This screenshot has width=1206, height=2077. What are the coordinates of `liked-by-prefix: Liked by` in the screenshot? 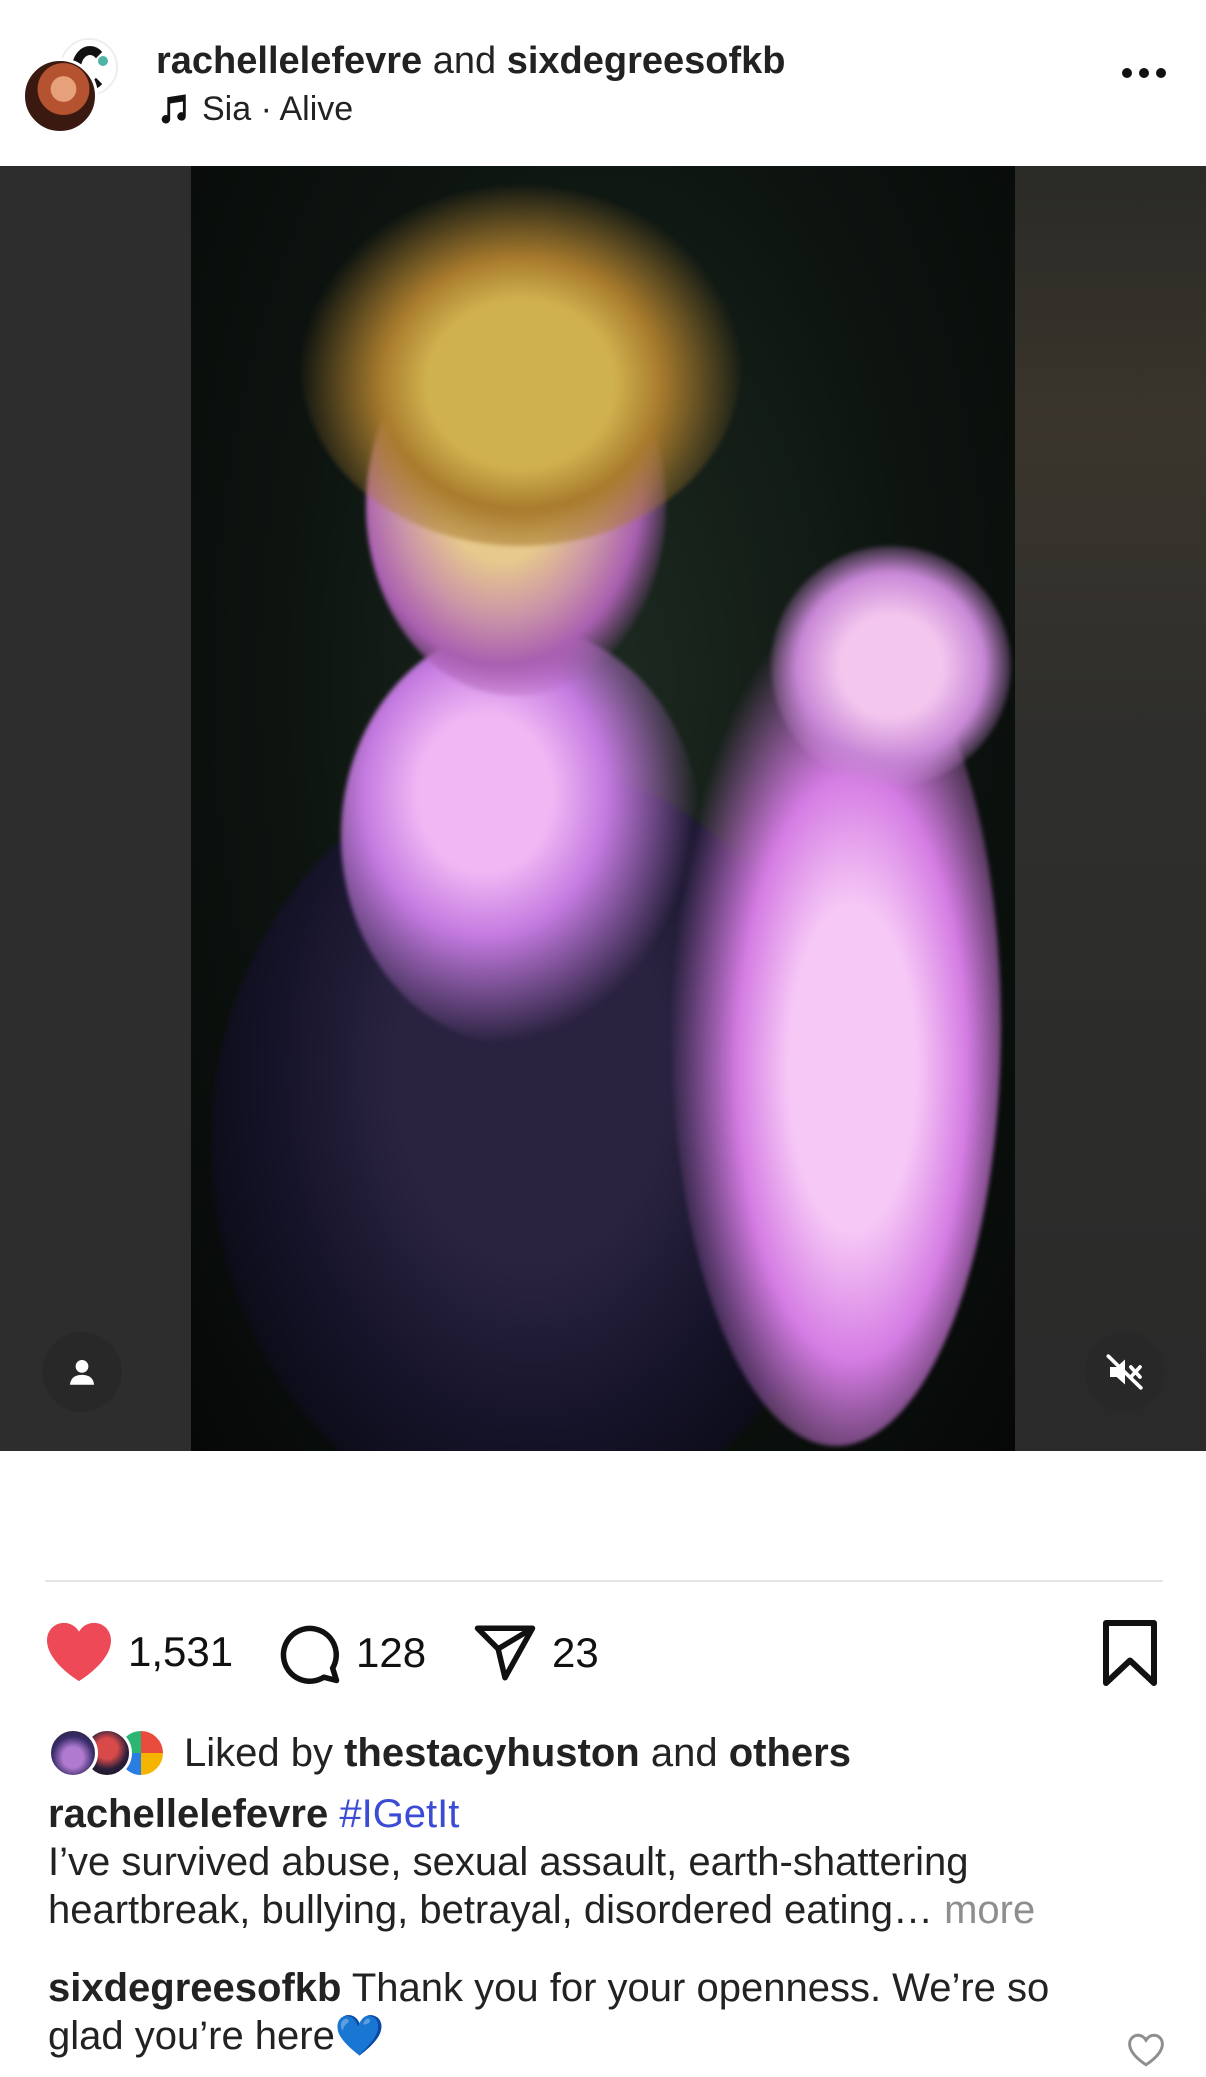 It's located at (258, 1752).